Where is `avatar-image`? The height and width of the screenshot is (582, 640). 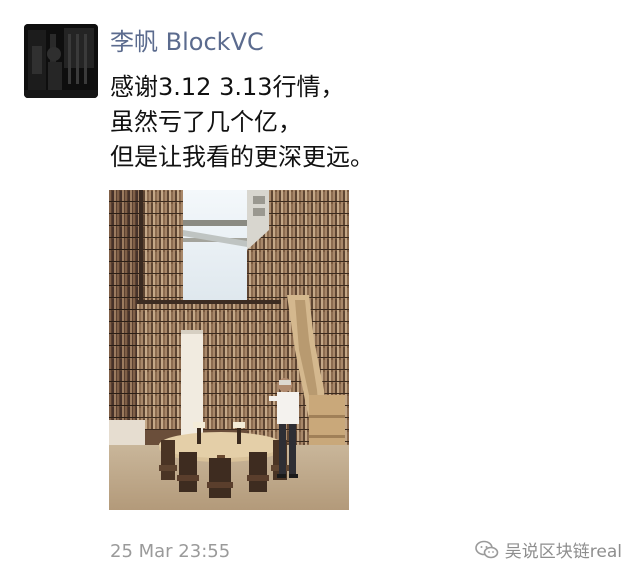 avatar-image is located at coordinates (61, 61).